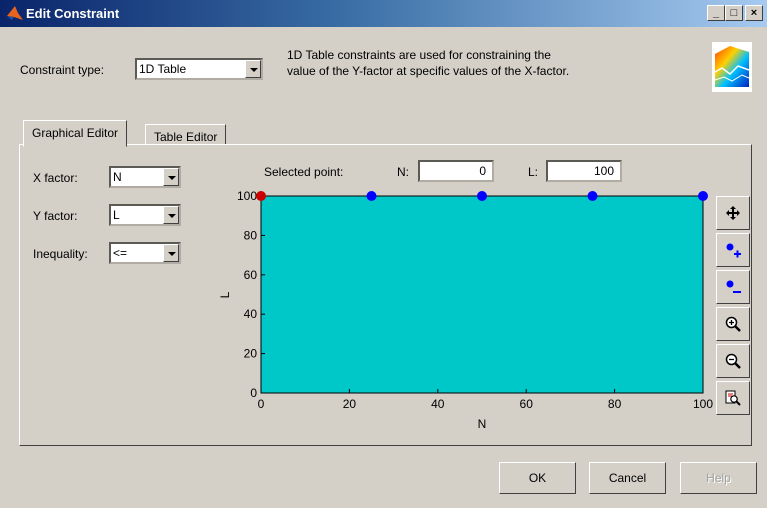 The height and width of the screenshot is (508, 767). Describe the element at coordinates (62, 70) in the screenshot. I see `constraint-type-label: Constraint type:` at that location.